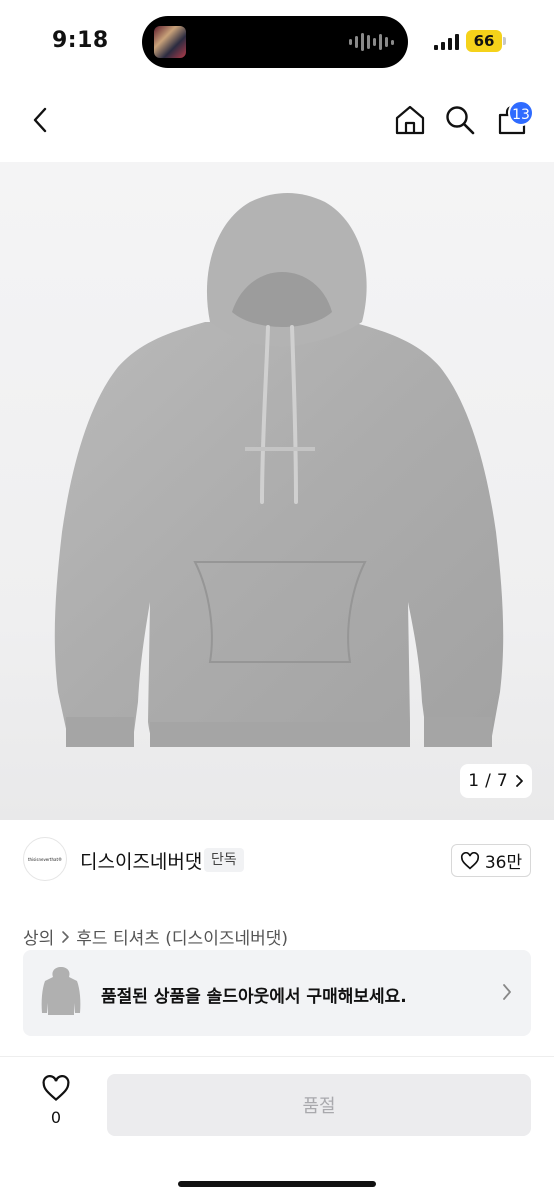  Describe the element at coordinates (474, 781) in the screenshot. I see `image-counter-current: 1` at that location.